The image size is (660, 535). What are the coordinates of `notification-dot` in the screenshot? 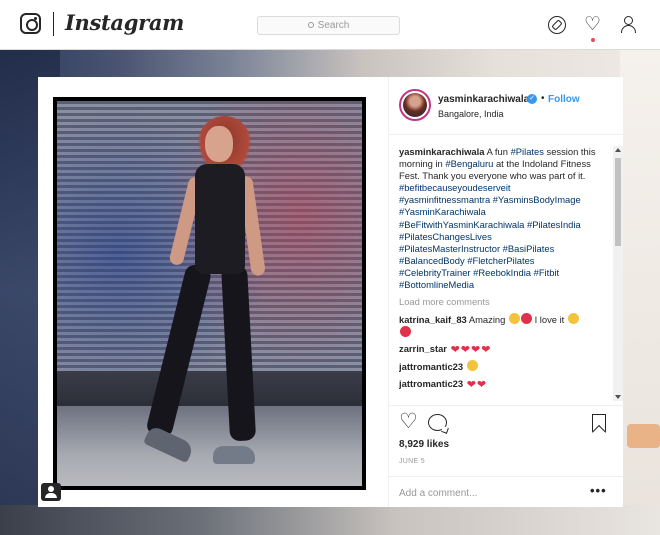 It's located at (593, 40).